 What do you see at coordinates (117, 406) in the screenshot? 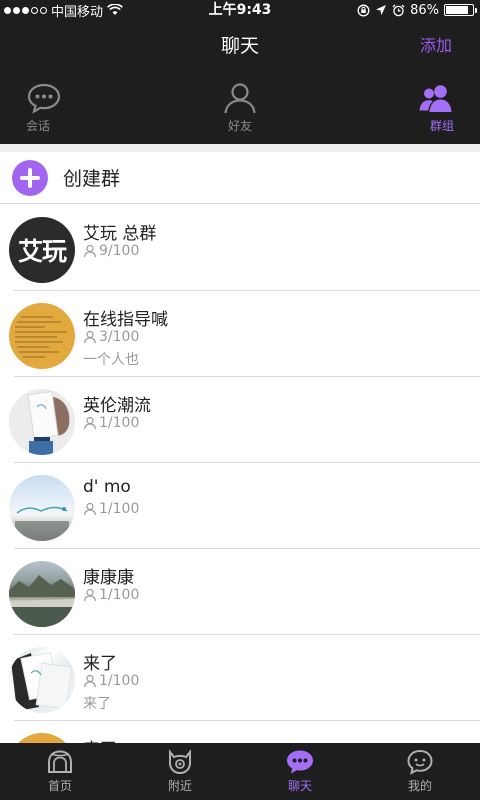
I see `group-name: 英伦潮流` at bounding box center [117, 406].